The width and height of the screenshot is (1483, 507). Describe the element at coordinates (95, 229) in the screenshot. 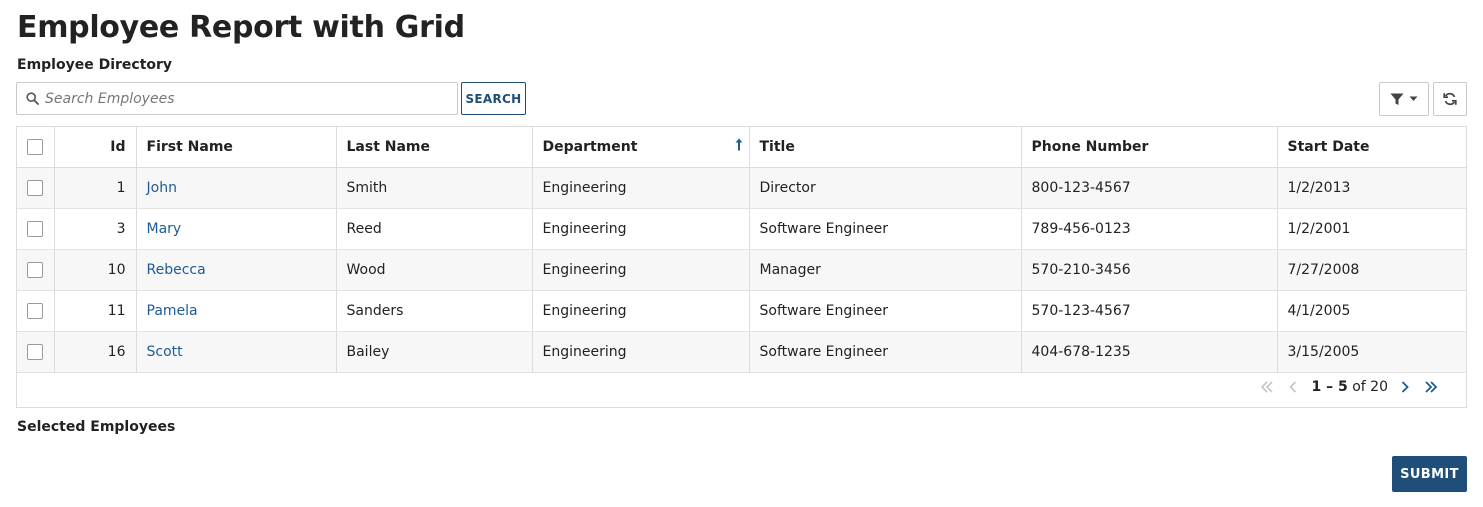

I see `cell-id: 3` at that location.